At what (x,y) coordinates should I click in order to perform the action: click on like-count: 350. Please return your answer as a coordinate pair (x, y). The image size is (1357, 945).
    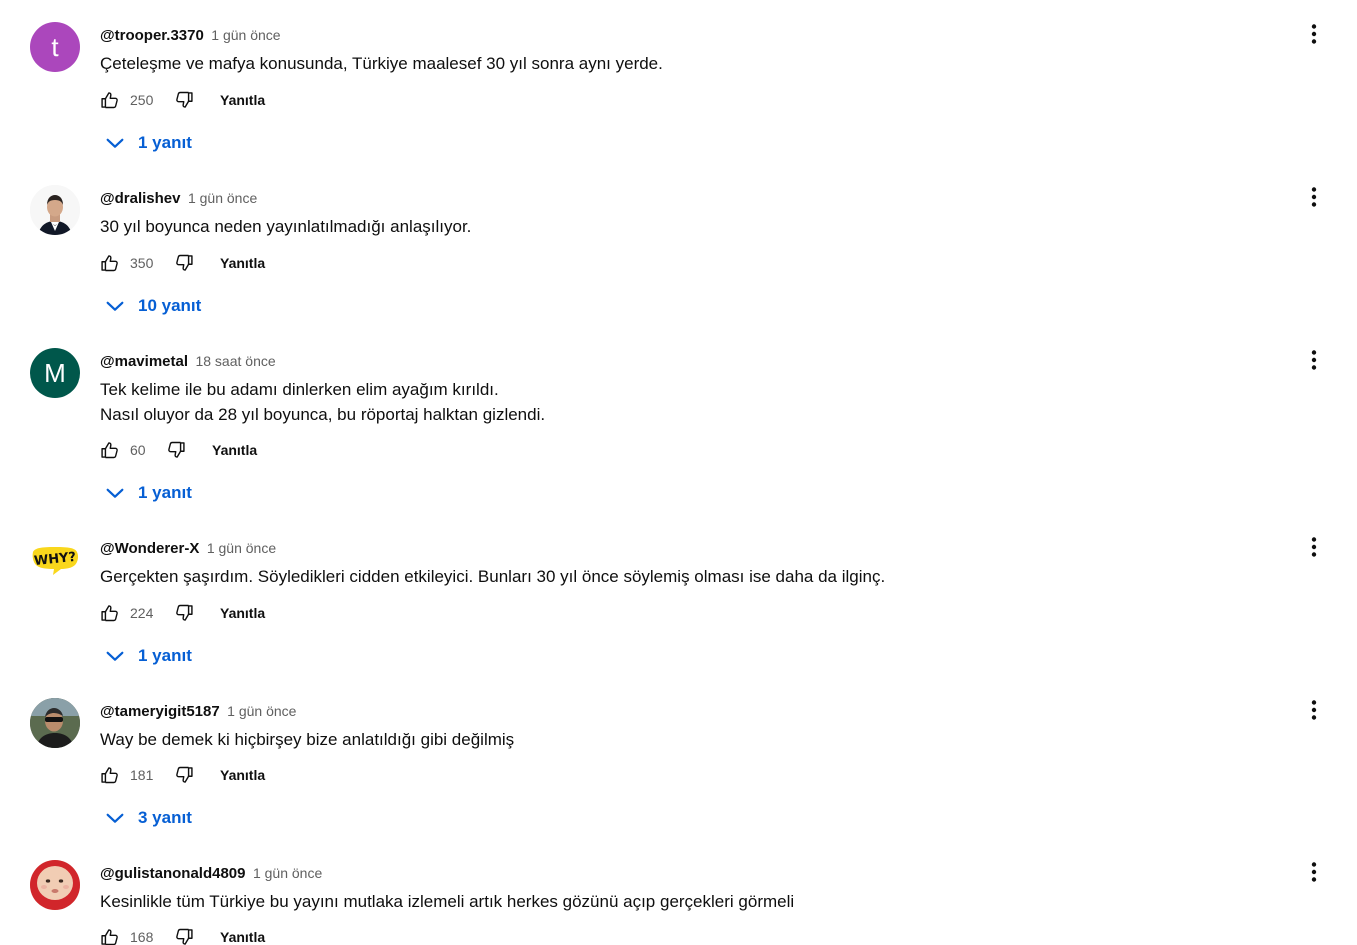
    Looking at the image, I should click on (142, 263).